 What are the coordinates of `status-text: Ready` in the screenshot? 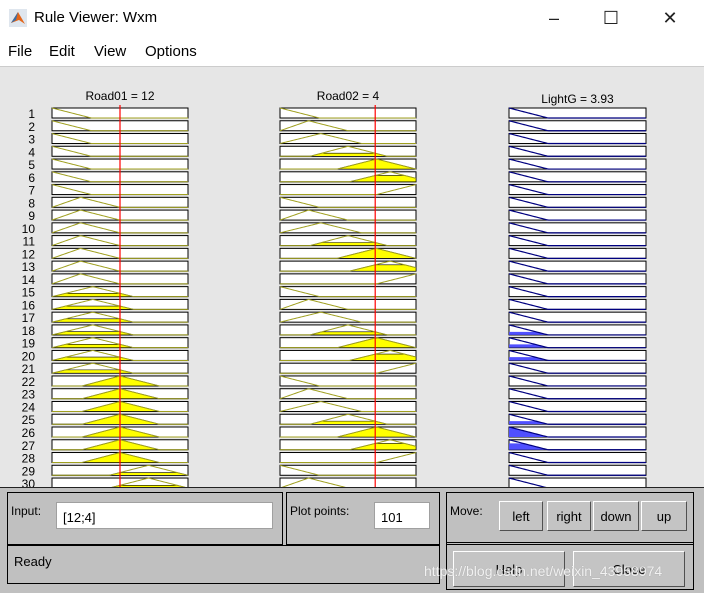 It's located at (33, 561).